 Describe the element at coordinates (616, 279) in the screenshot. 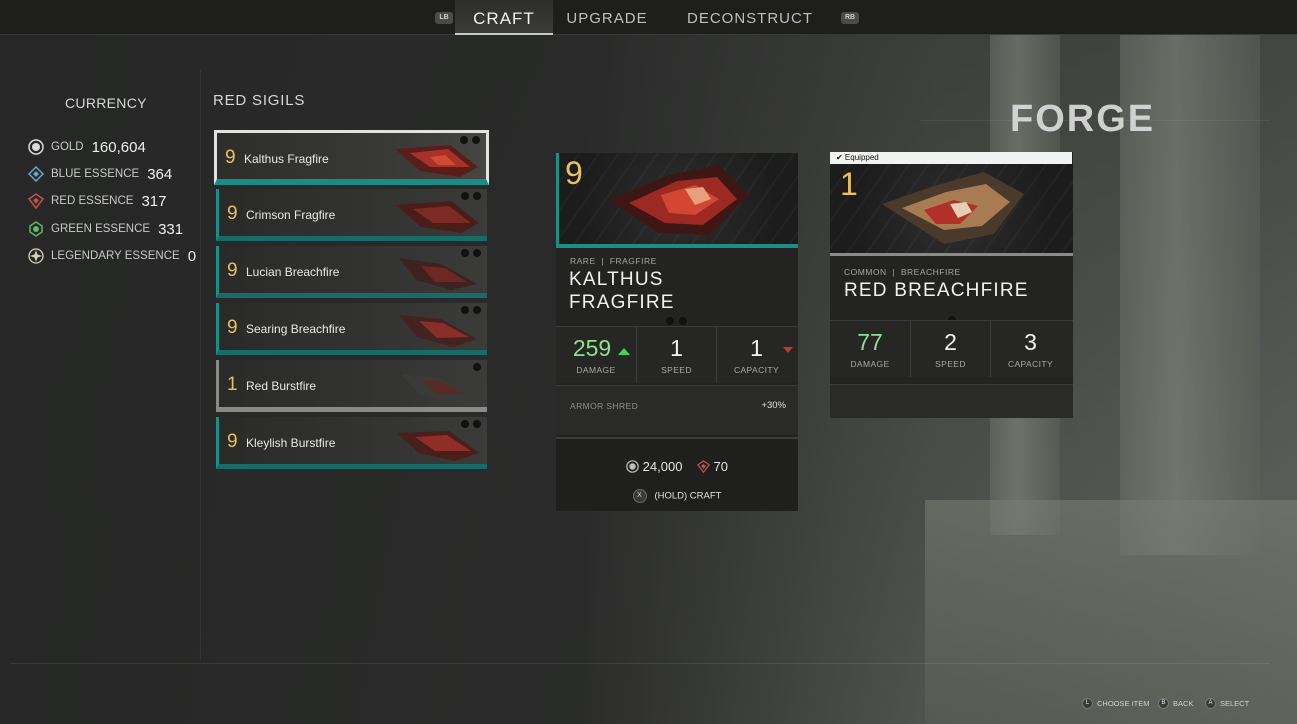

I see `sigil-title-line: KALTHUS` at that location.